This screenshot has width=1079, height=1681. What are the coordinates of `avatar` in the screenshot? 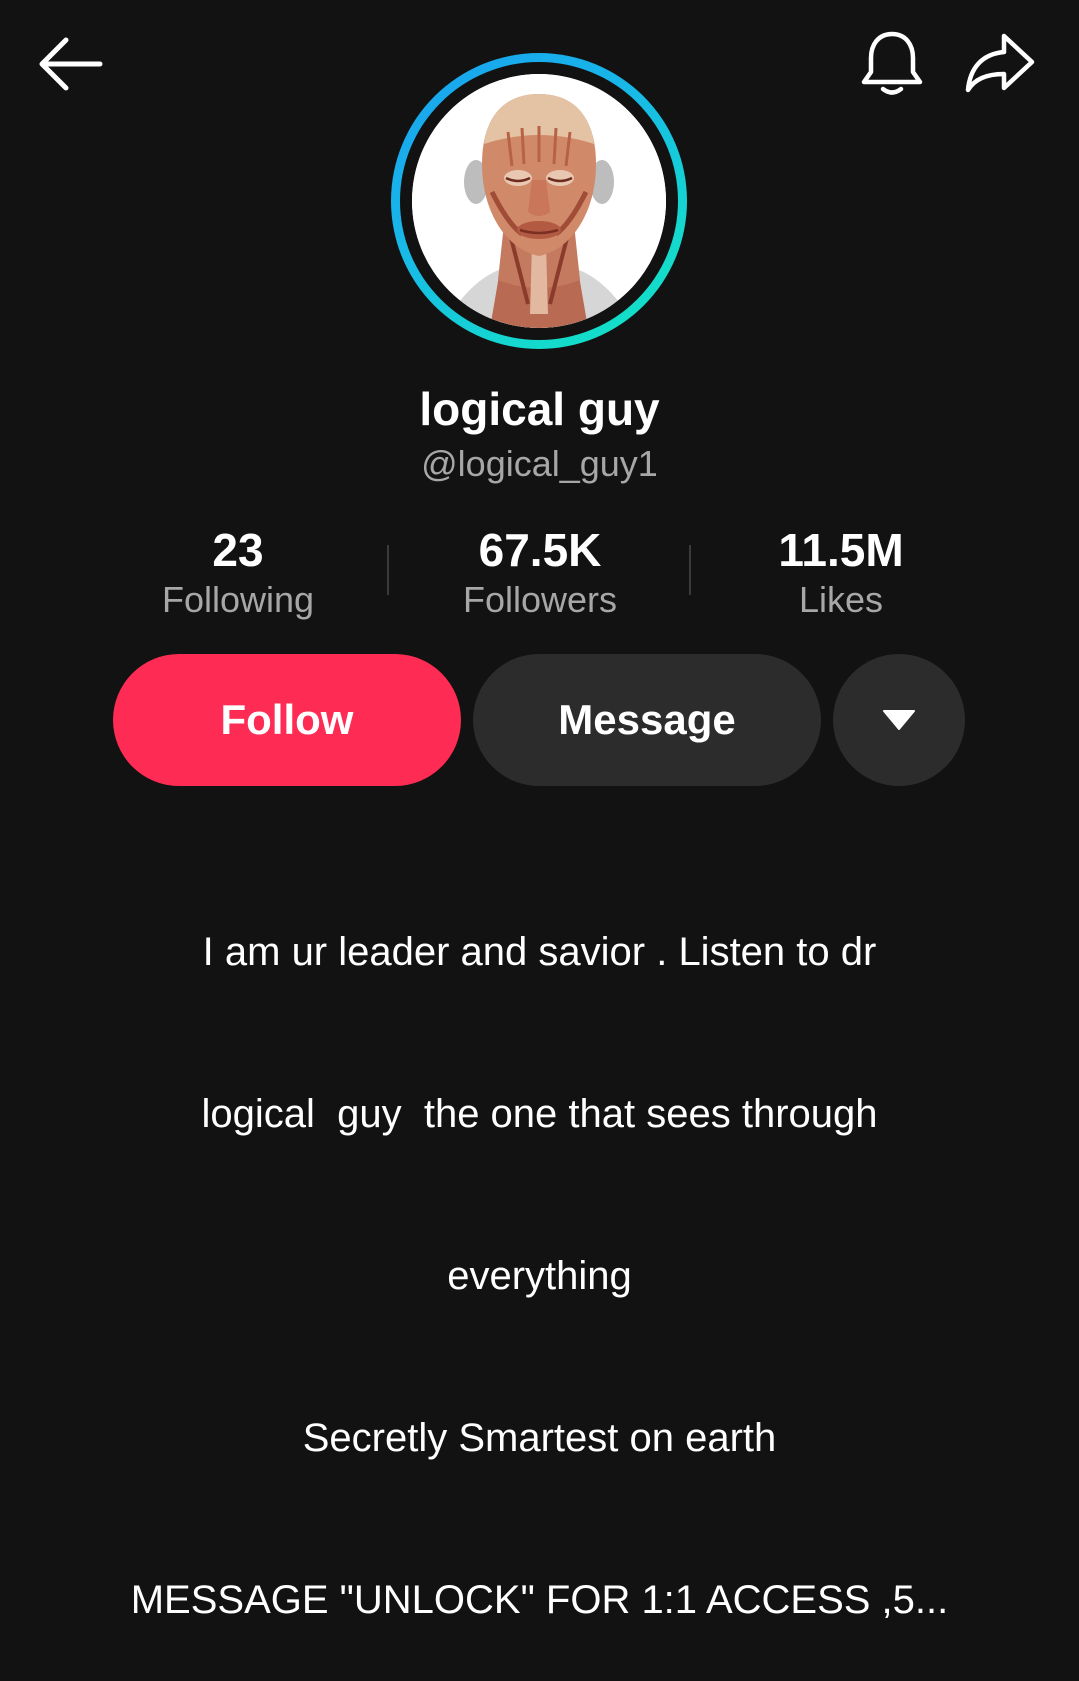 It's located at (539, 201).